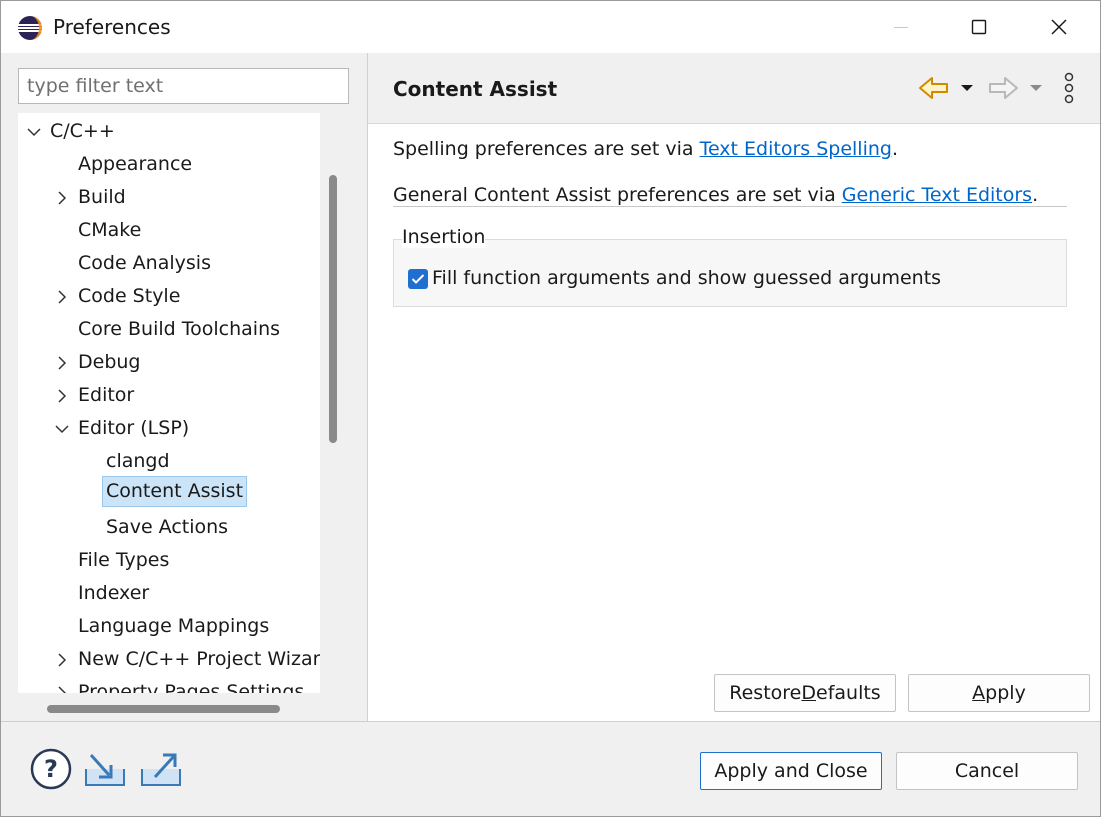  Describe the element at coordinates (124, 560) in the screenshot. I see `tree-item-label: File Types` at that location.